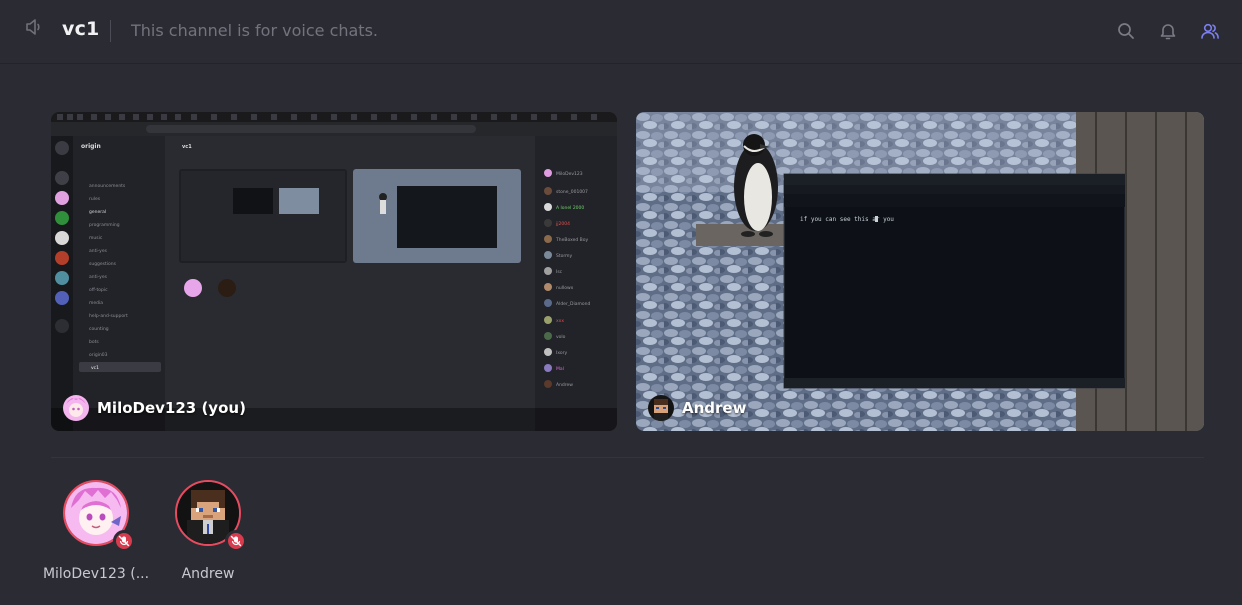 The height and width of the screenshot is (605, 1242). Describe the element at coordinates (562, 224) in the screenshot. I see `preview-member: jj2004` at that location.